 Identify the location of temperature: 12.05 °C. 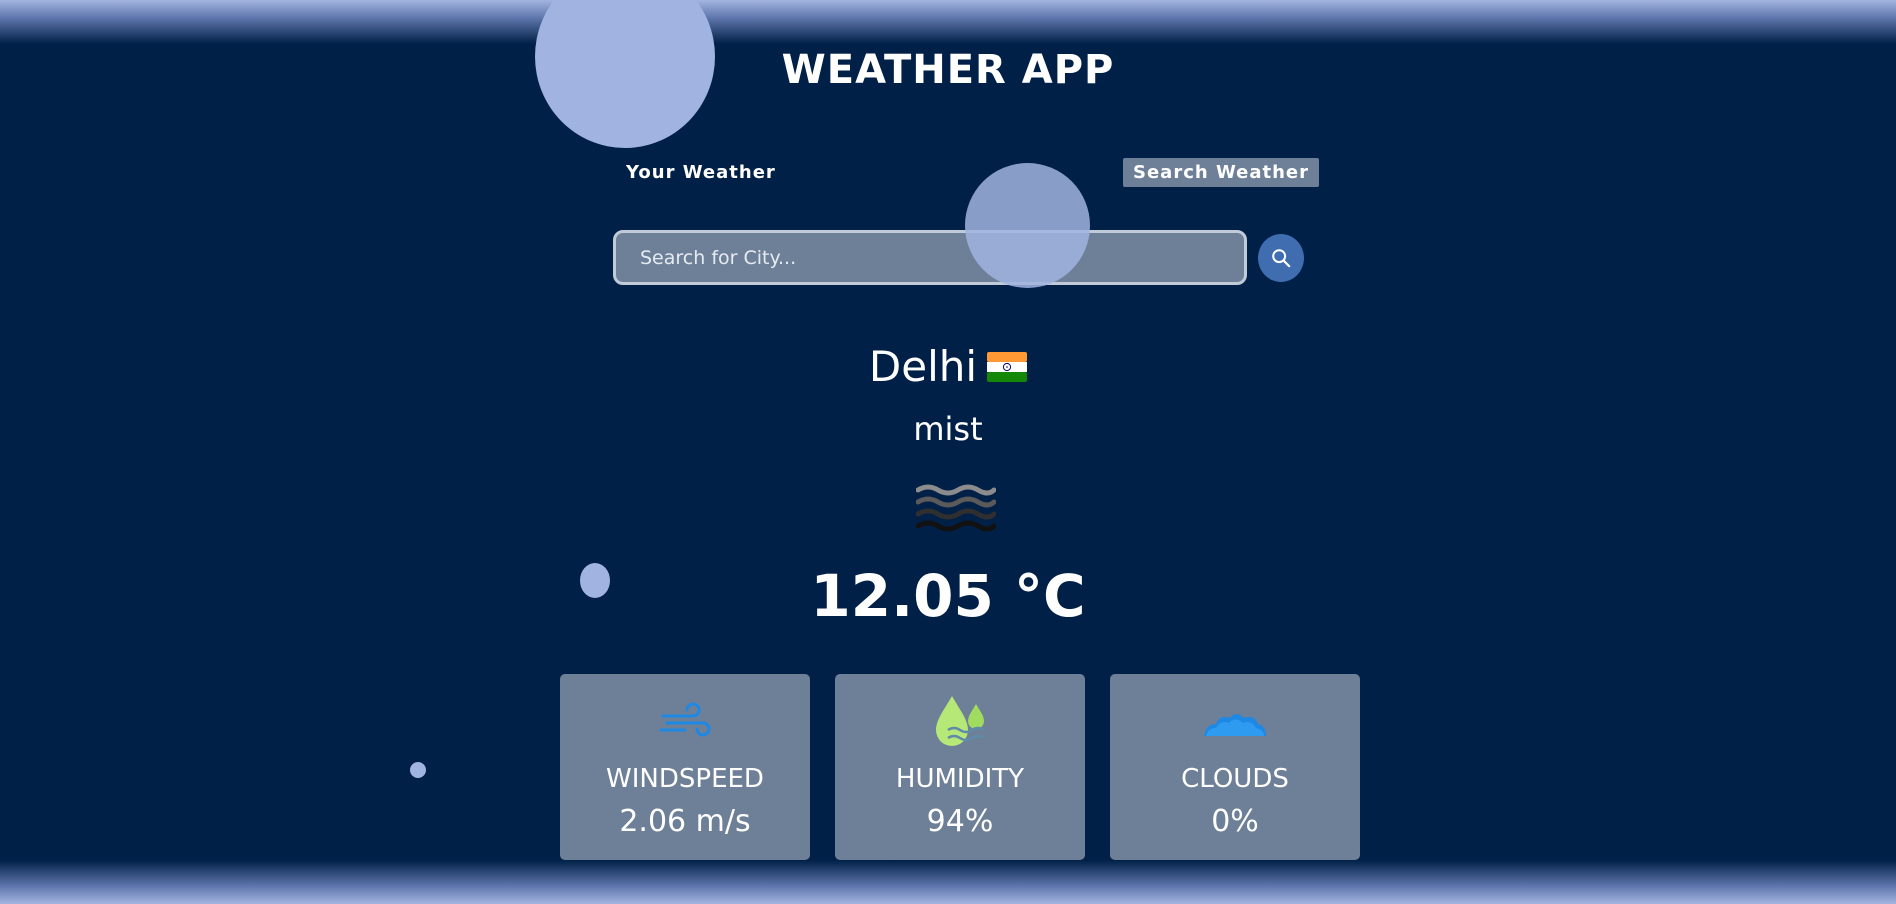
(948, 596).